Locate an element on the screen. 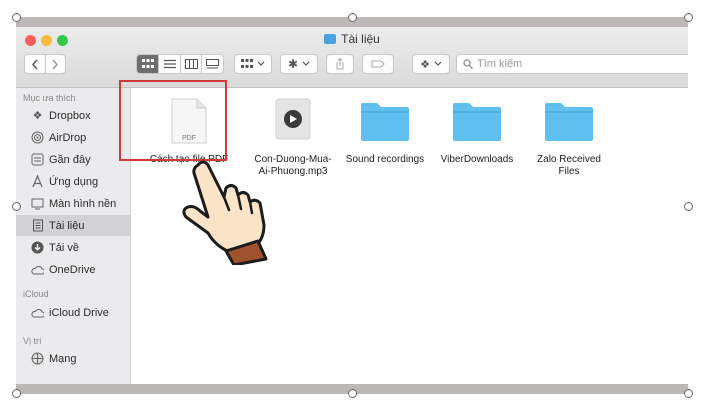  file-name: Sound recordings is located at coordinates (385, 159).